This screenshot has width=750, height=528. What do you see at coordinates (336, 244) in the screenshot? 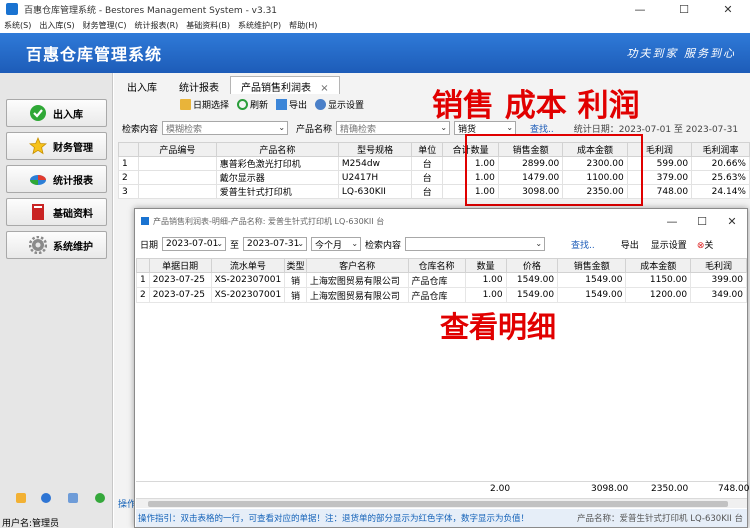
I see `period-select: 今个月 ⌄` at bounding box center [336, 244].